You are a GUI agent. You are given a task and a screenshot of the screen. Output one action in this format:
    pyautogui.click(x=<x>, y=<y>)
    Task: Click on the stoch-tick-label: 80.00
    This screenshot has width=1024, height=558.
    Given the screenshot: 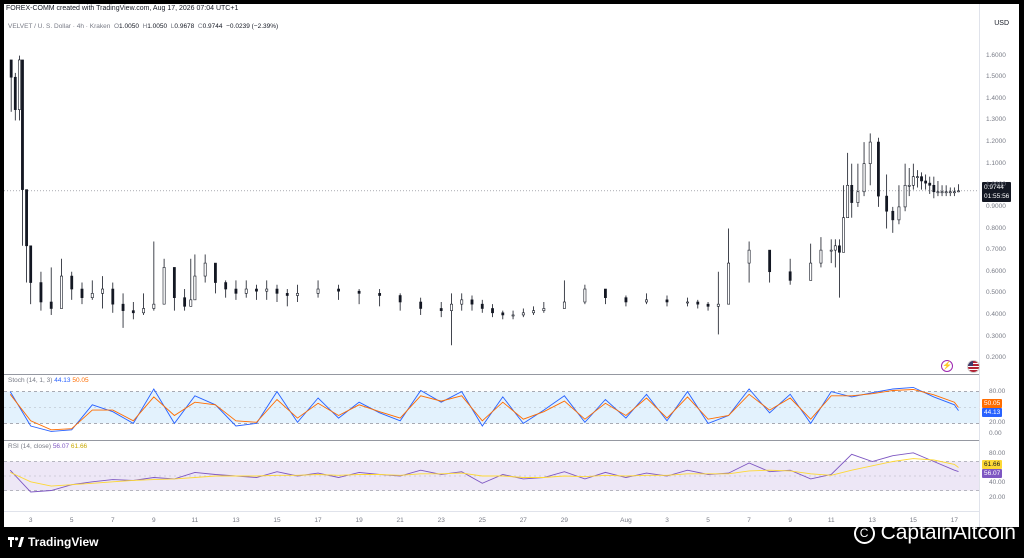 What is the action you would take?
    pyautogui.click(x=997, y=391)
    